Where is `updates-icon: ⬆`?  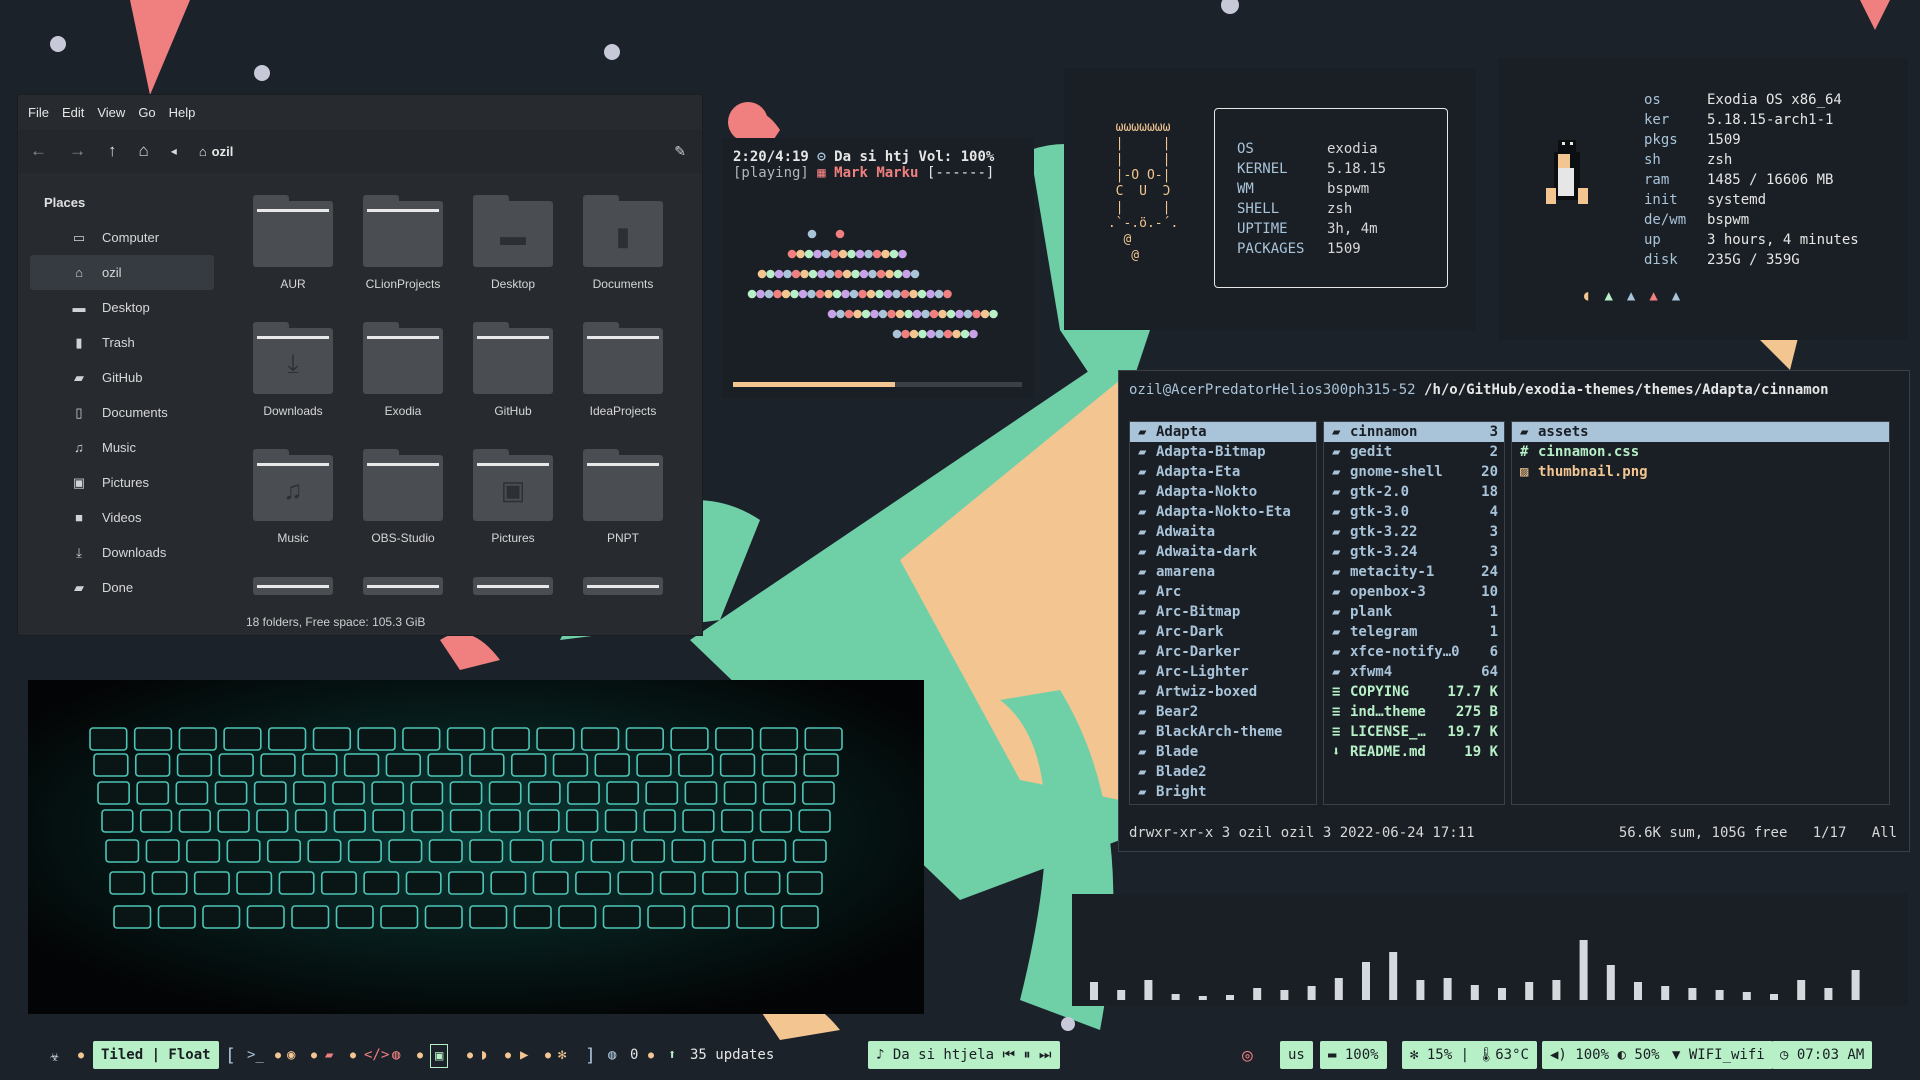
updates-icon: ⬆ is located at coordinates (672, 1055).